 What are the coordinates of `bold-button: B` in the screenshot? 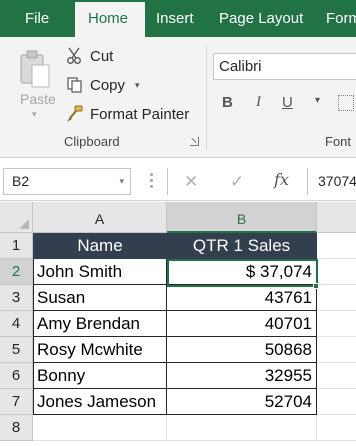 It's located at (227, 102).